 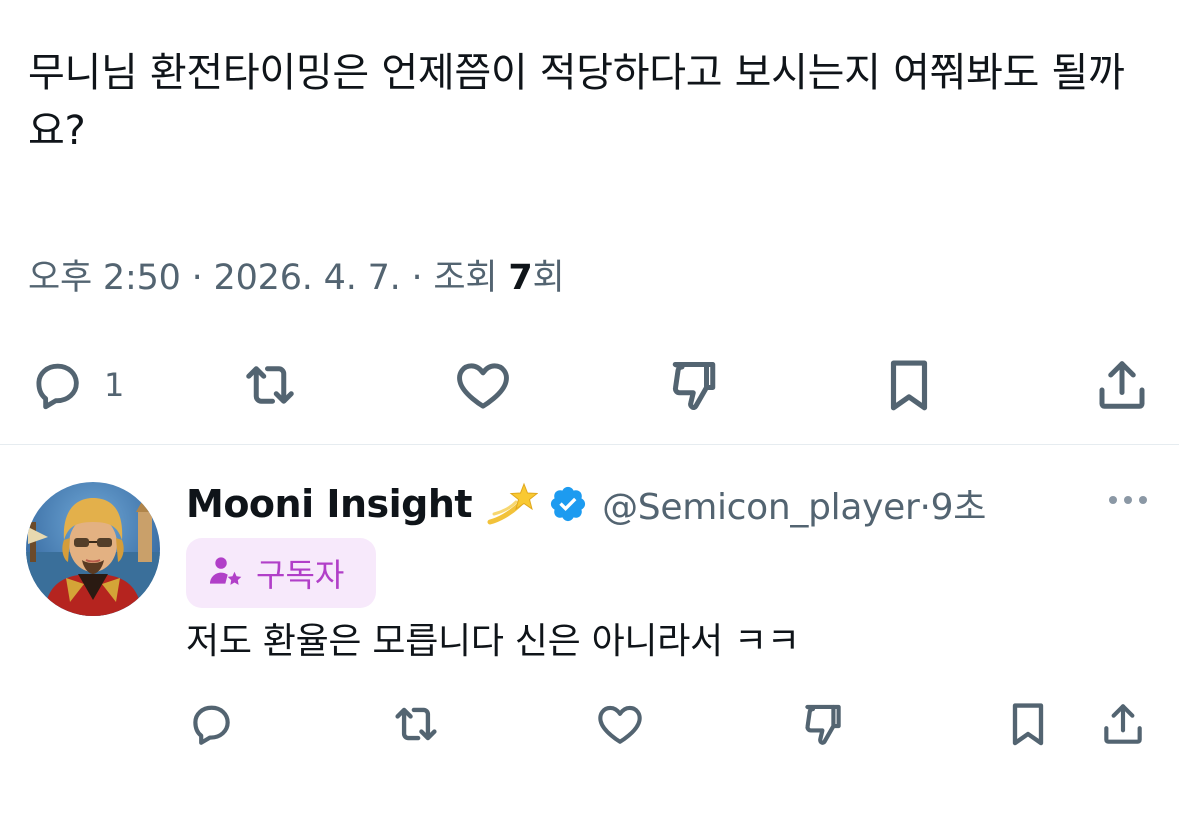 I want to click on tweet-meta: 오후 2:50 · 2026. 4. 7. · 조회 7회, so click(x=296, y=278).